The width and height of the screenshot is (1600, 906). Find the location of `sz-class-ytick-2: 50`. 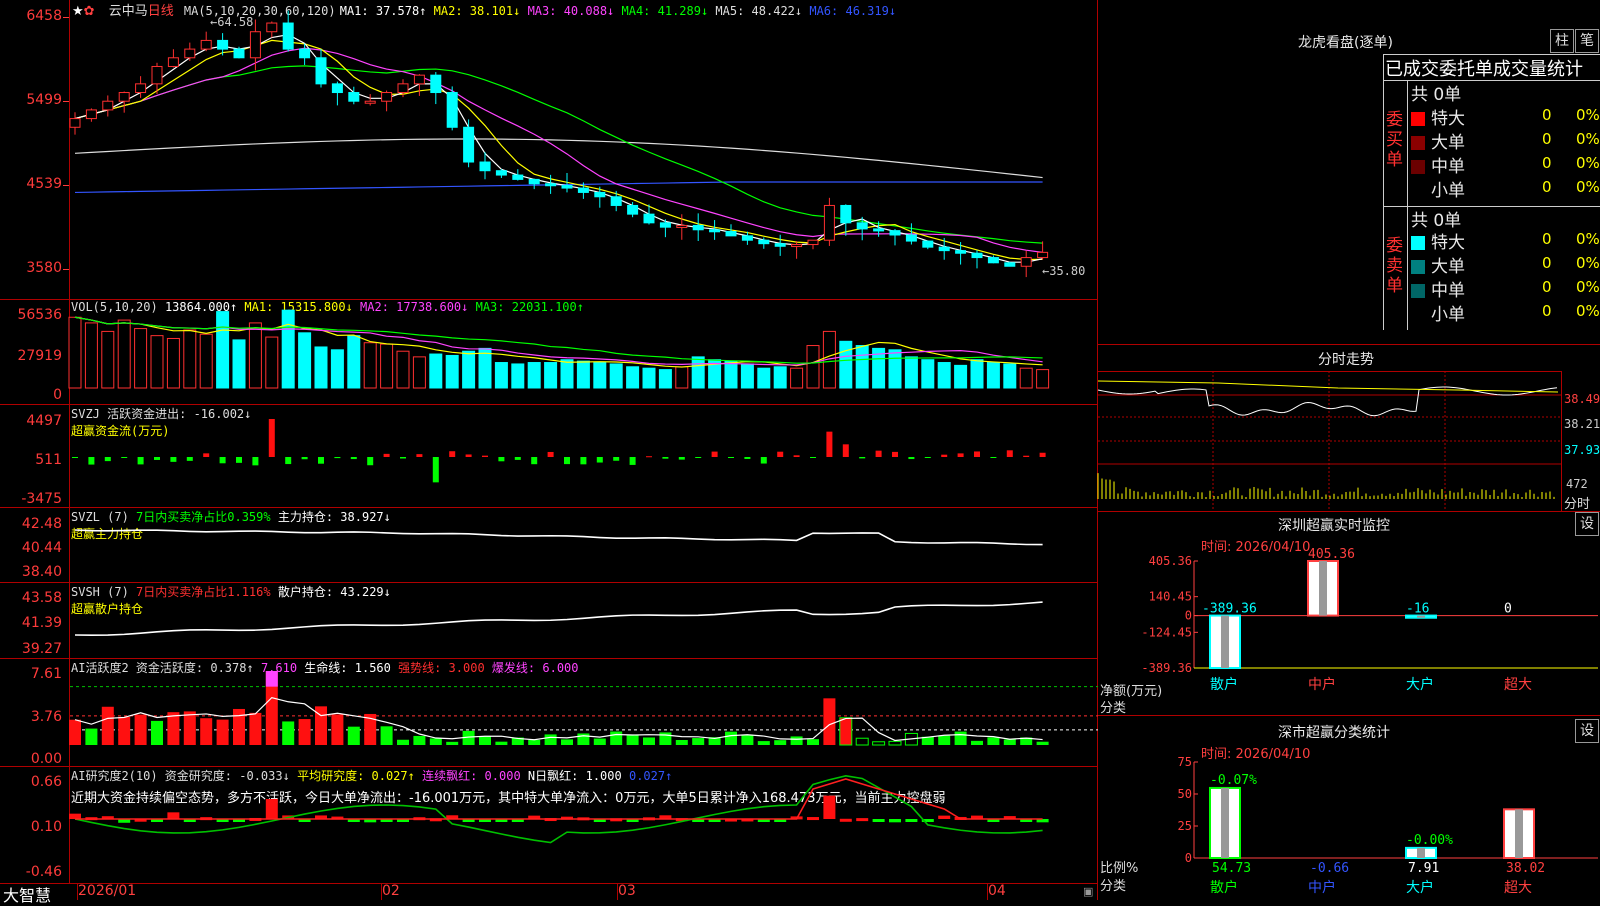

sz-class-ytick-2: 50 is located at coordinates (1185, 794).